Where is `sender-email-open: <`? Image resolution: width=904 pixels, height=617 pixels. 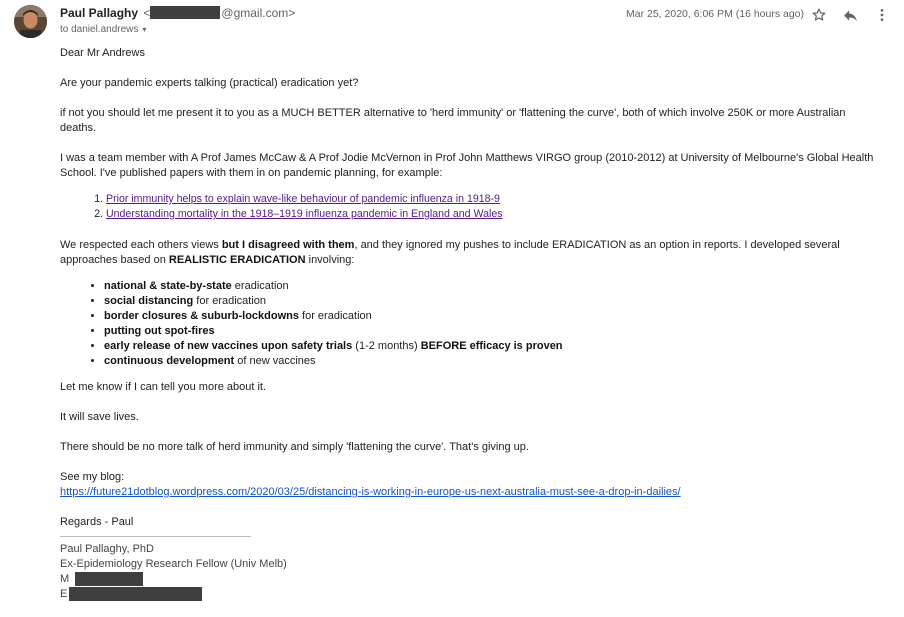
sender-email-open: < is located at coordinates (147, 13).